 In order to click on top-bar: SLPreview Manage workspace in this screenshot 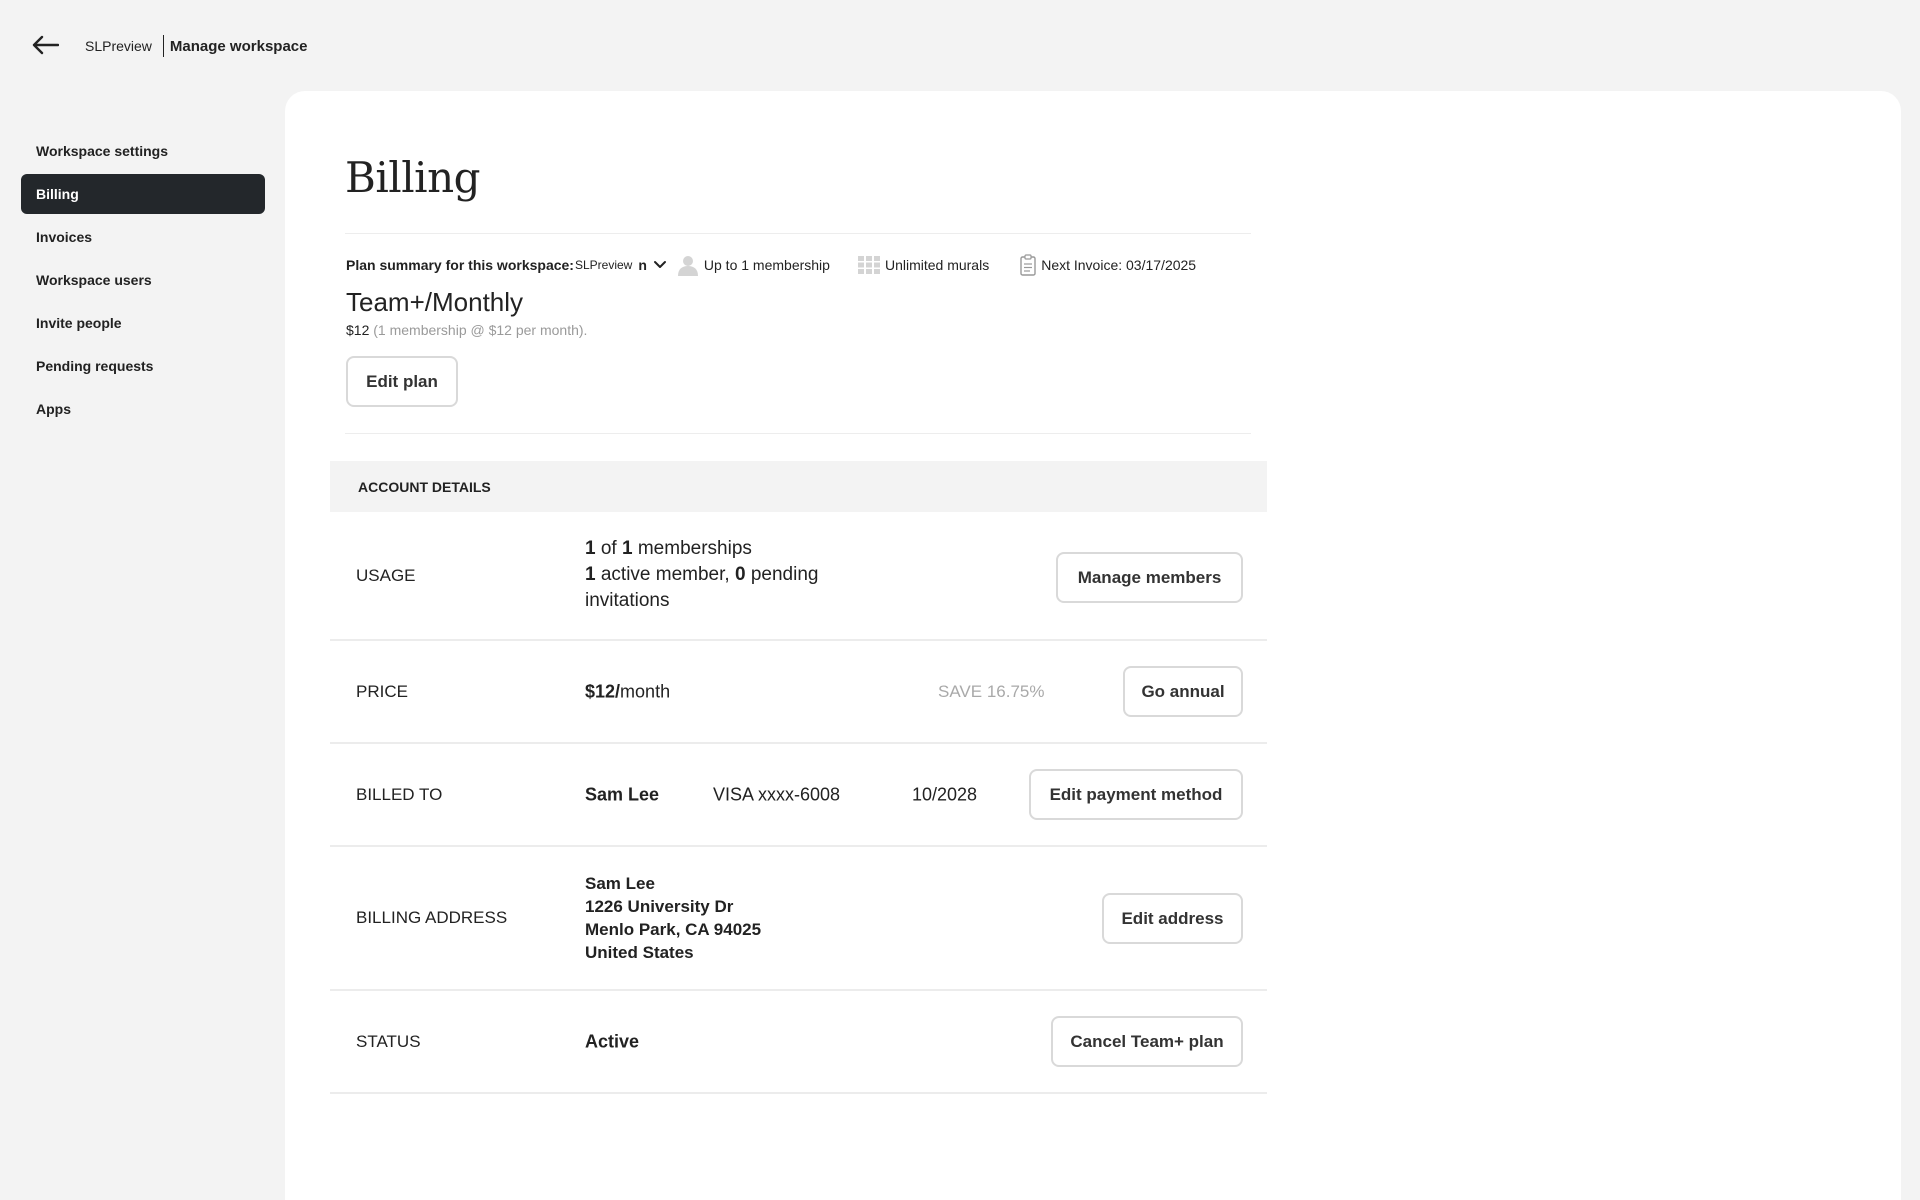, I will do `click(960, 45)`.